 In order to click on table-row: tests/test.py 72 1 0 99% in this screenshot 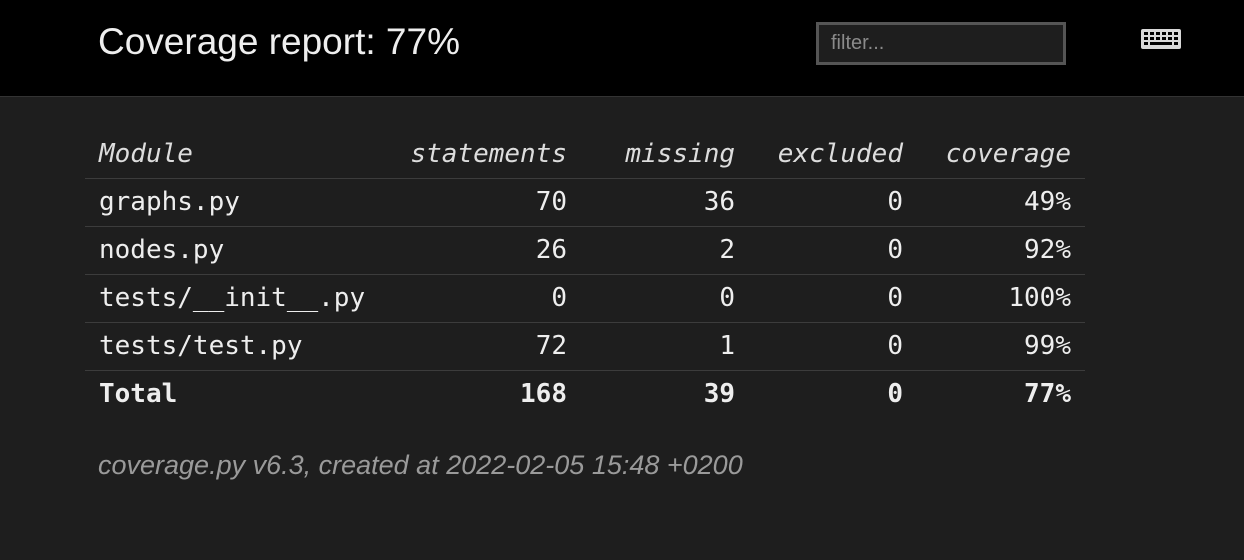, I will do `click(585, 346)`.